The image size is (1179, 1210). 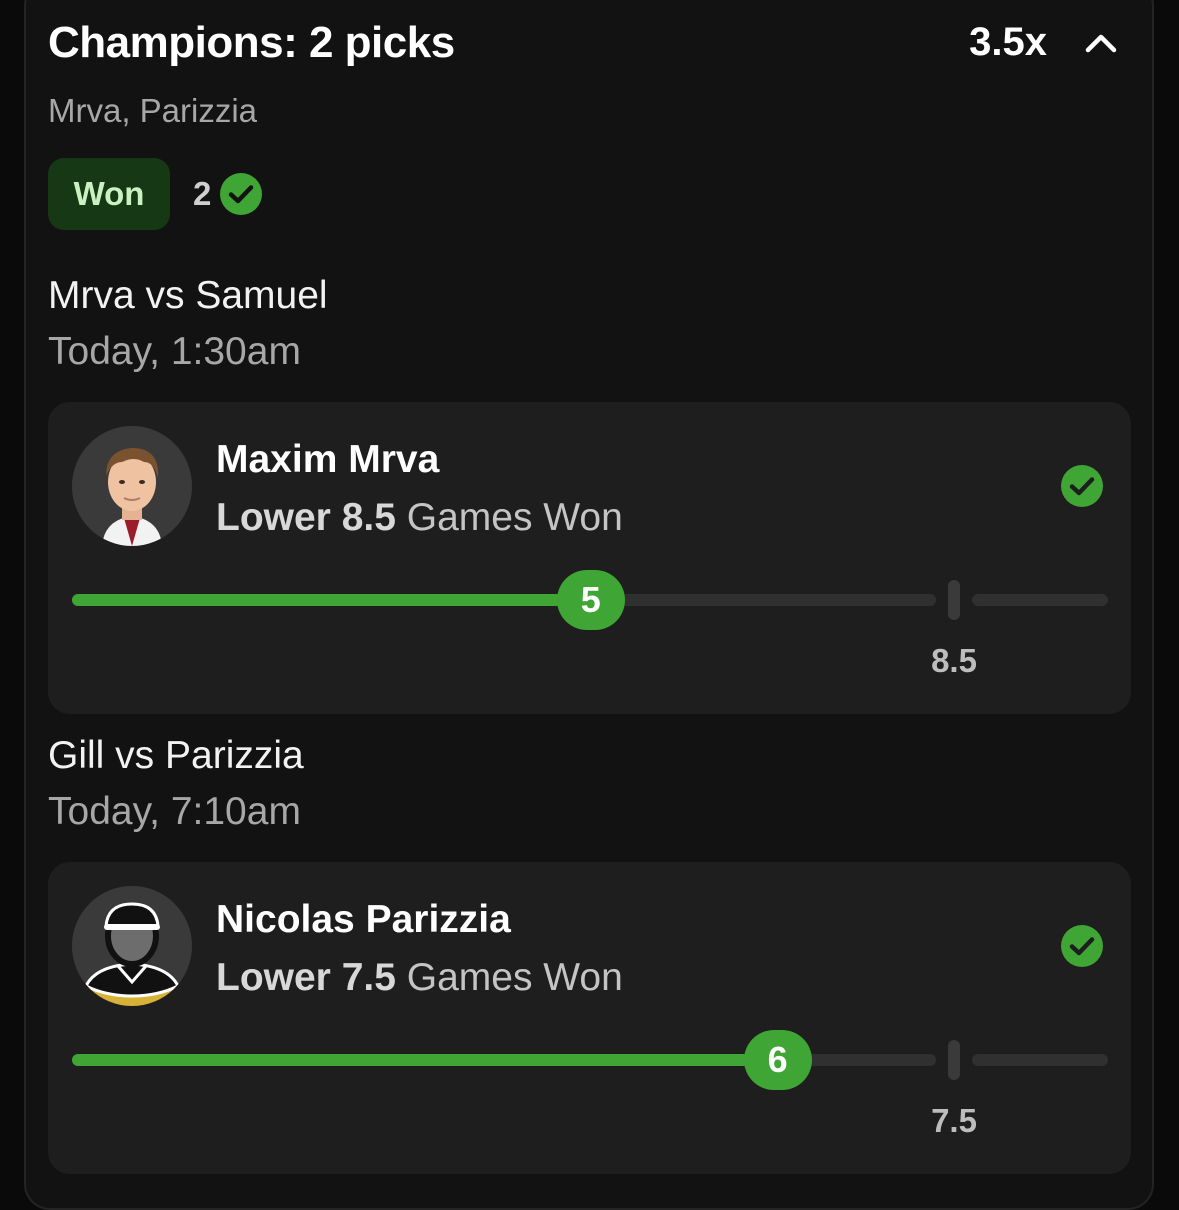 What do you see at coordinates (954, 660) in the screenshot?
I see `line-label: 8.5` at bounding box center [954, 660].